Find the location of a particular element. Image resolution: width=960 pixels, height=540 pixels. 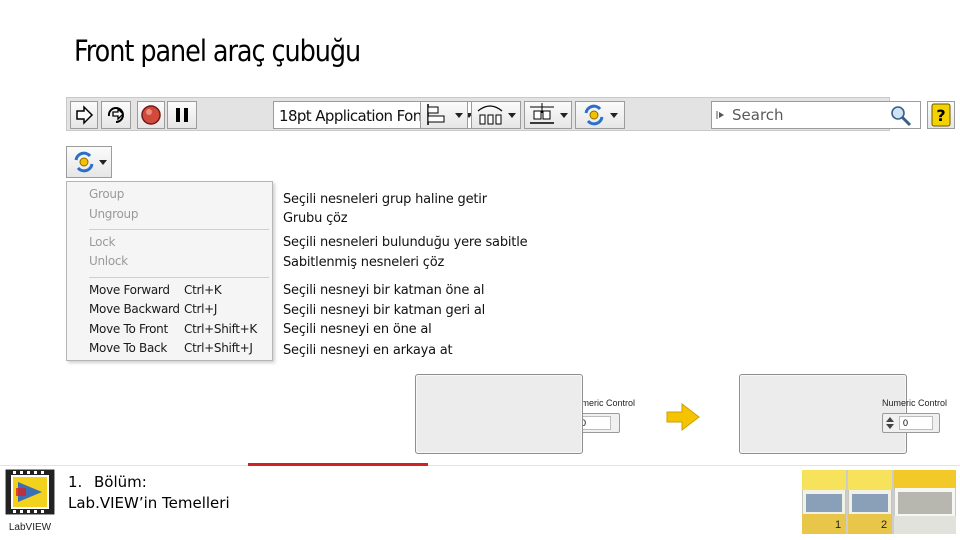

book-covers-image: 1 2 is located at coordinates (879, 502).